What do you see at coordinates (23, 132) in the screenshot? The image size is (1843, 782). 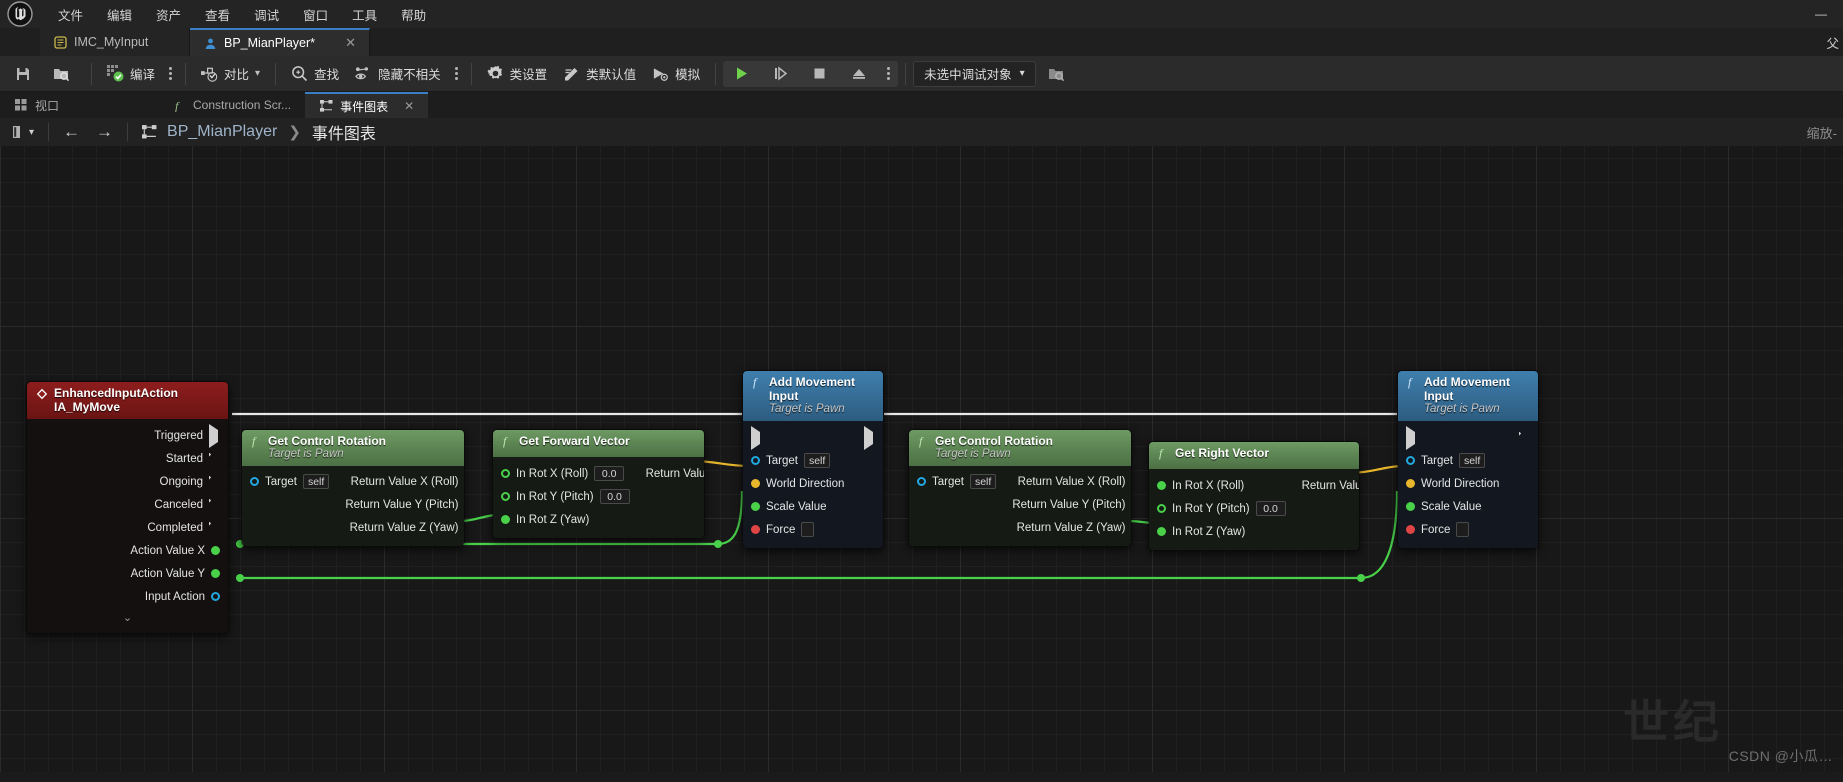 I see `graph-mode-button: ▾` at bounding box center [23, 132].